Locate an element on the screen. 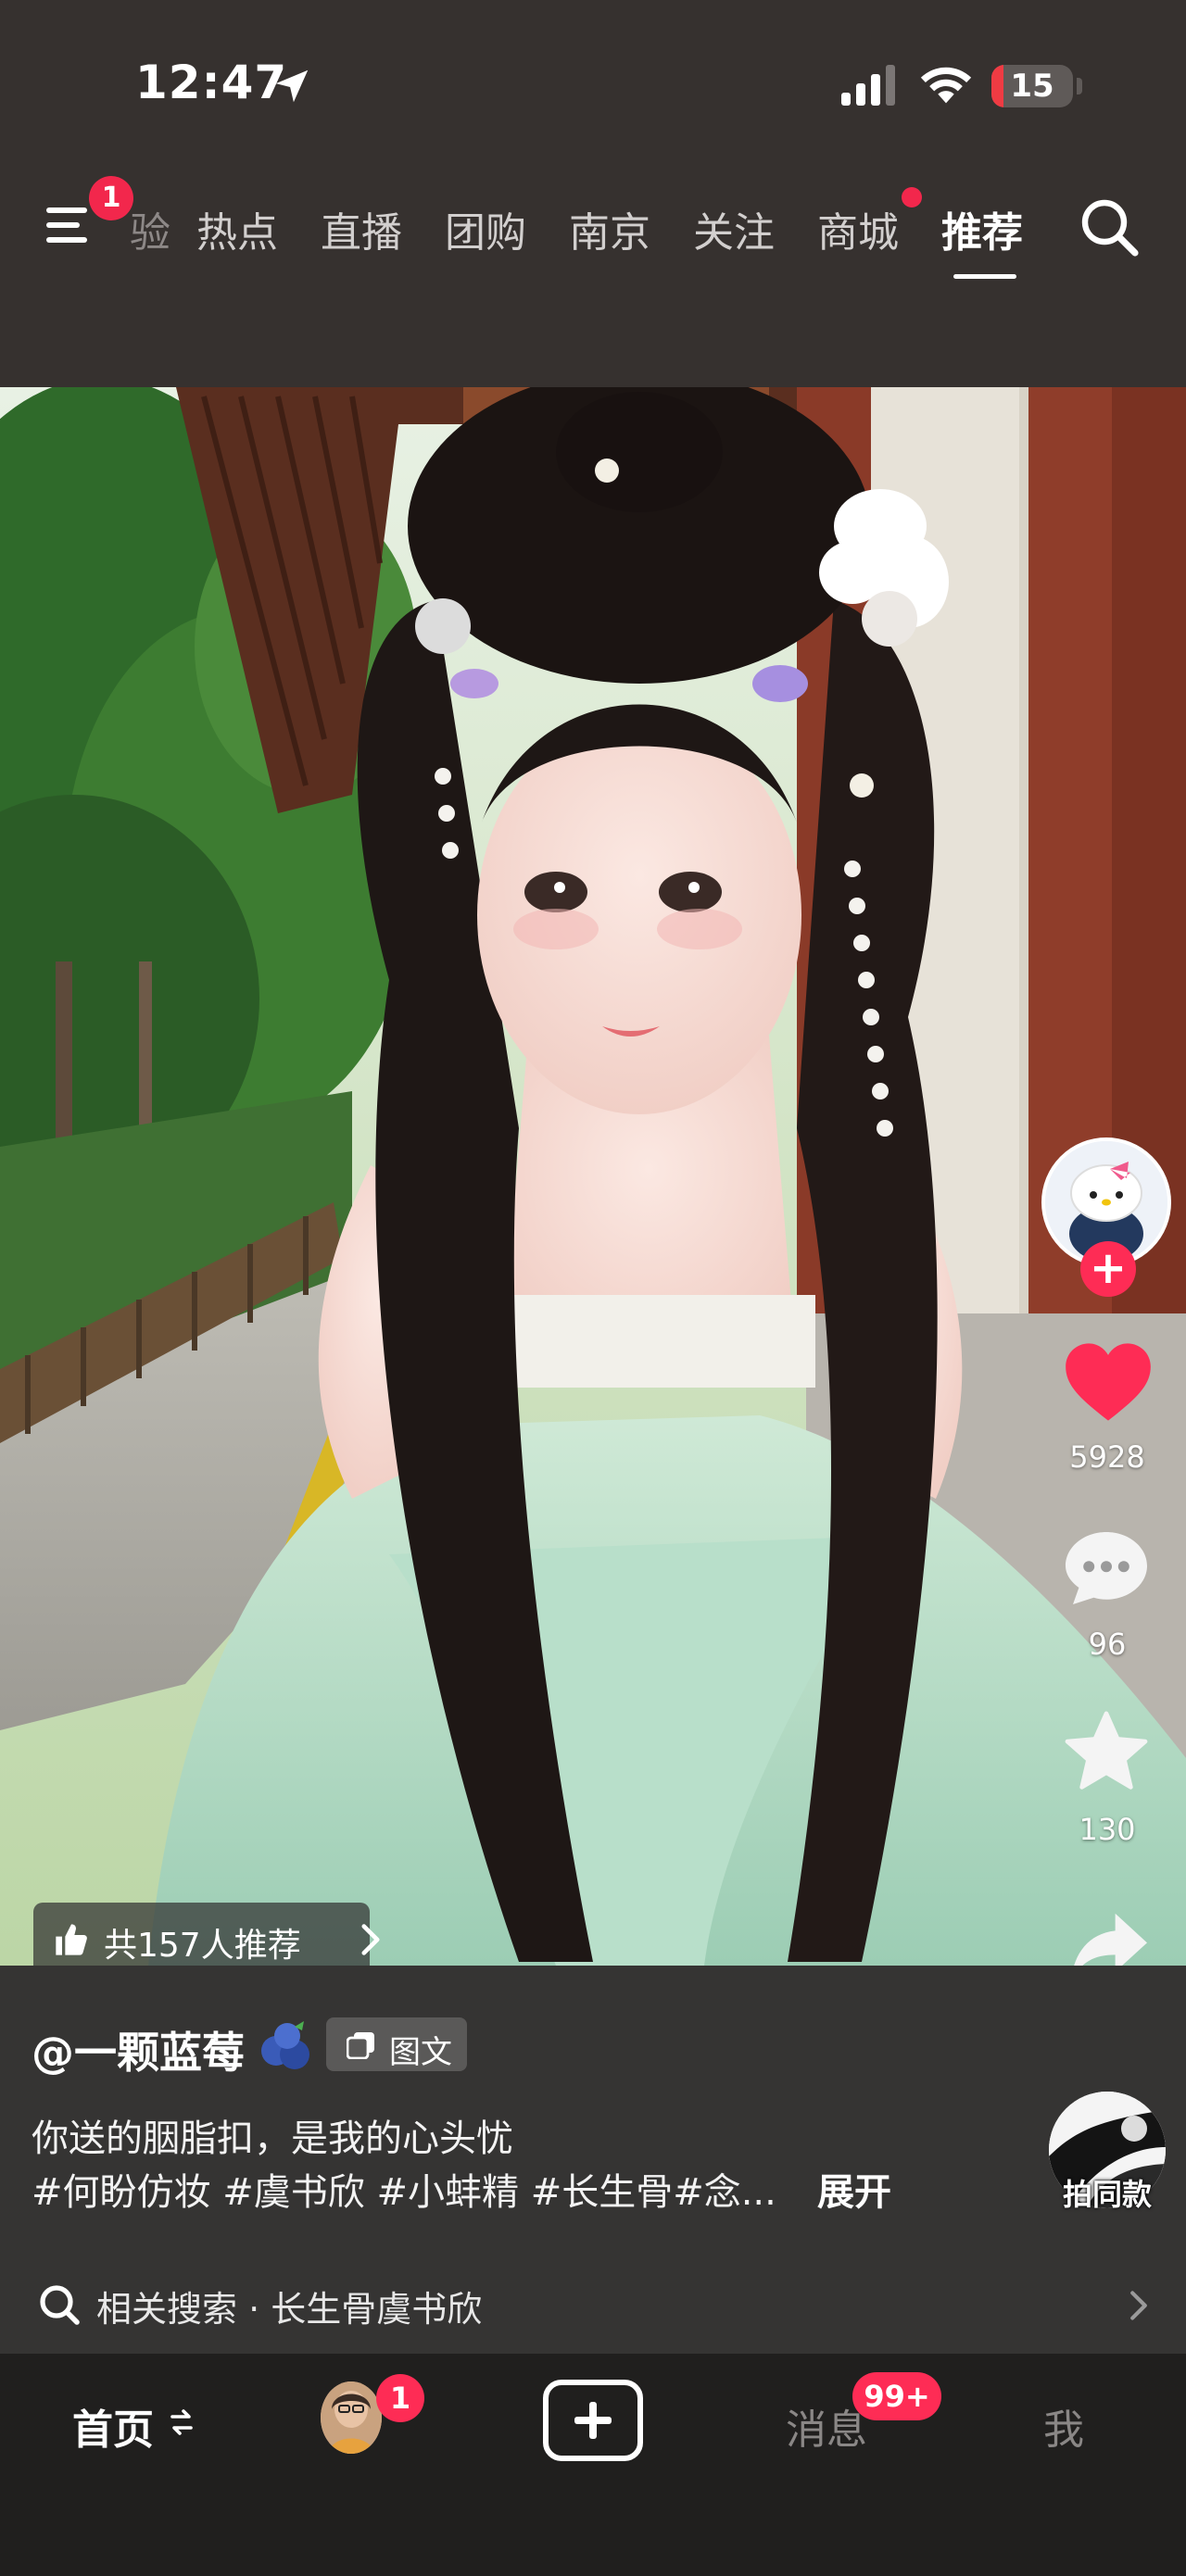 The height and width of the screenshot is (2576, 1186). follow-plus-button: + is located at coordinates (1108, 1269).